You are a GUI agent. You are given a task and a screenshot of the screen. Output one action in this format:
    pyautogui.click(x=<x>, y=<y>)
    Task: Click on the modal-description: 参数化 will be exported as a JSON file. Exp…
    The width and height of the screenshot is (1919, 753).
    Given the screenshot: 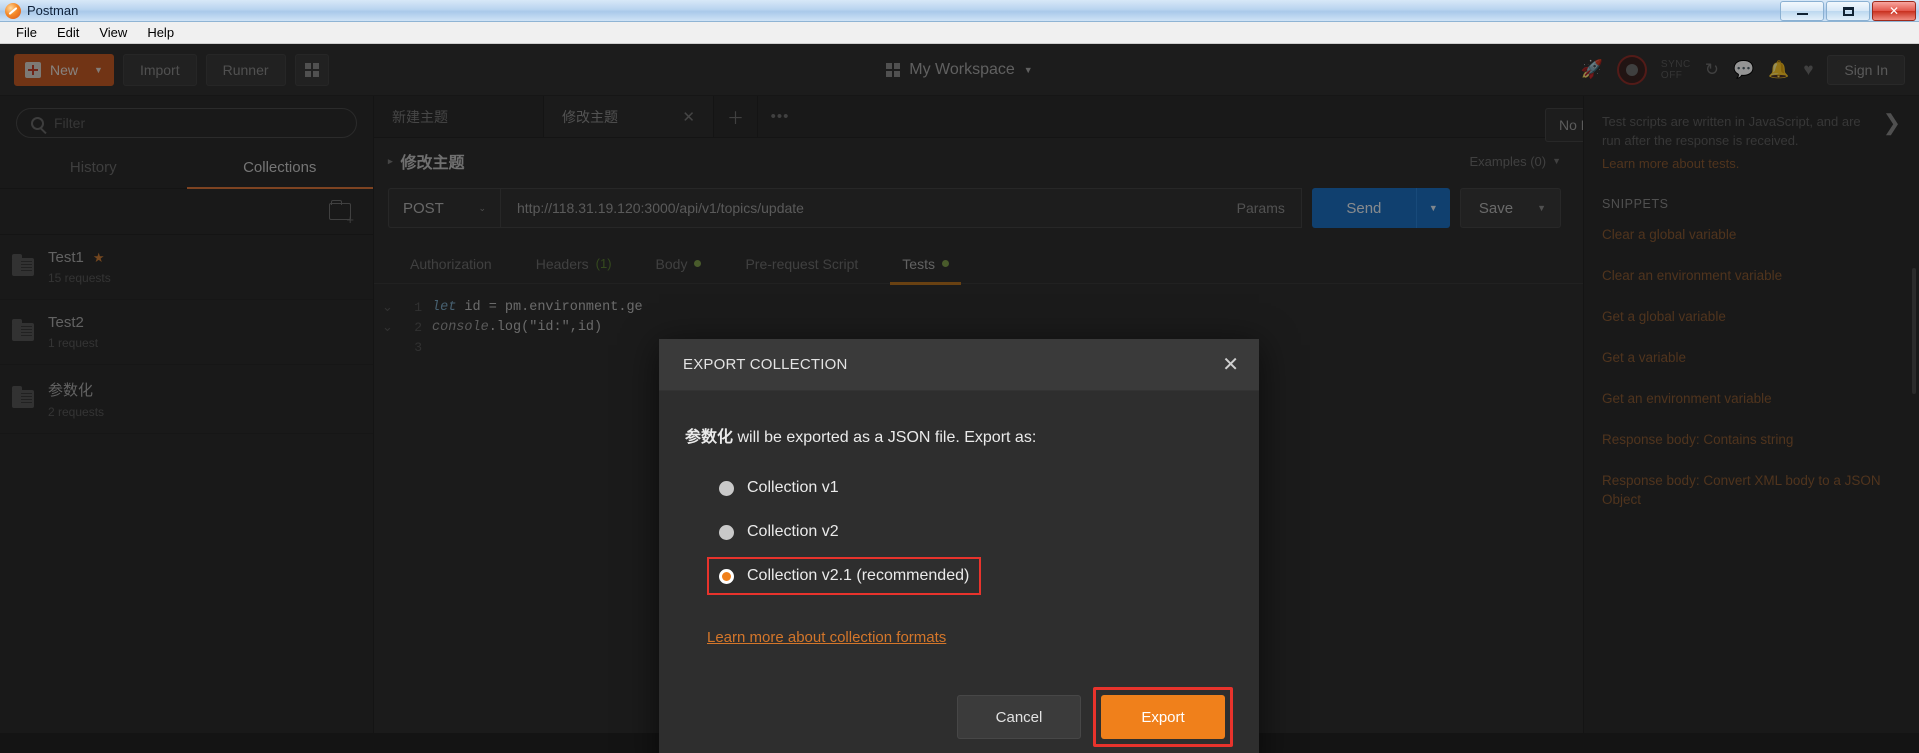 What is the action you would take?
    pyautogui.click(x=959, y=435)
    